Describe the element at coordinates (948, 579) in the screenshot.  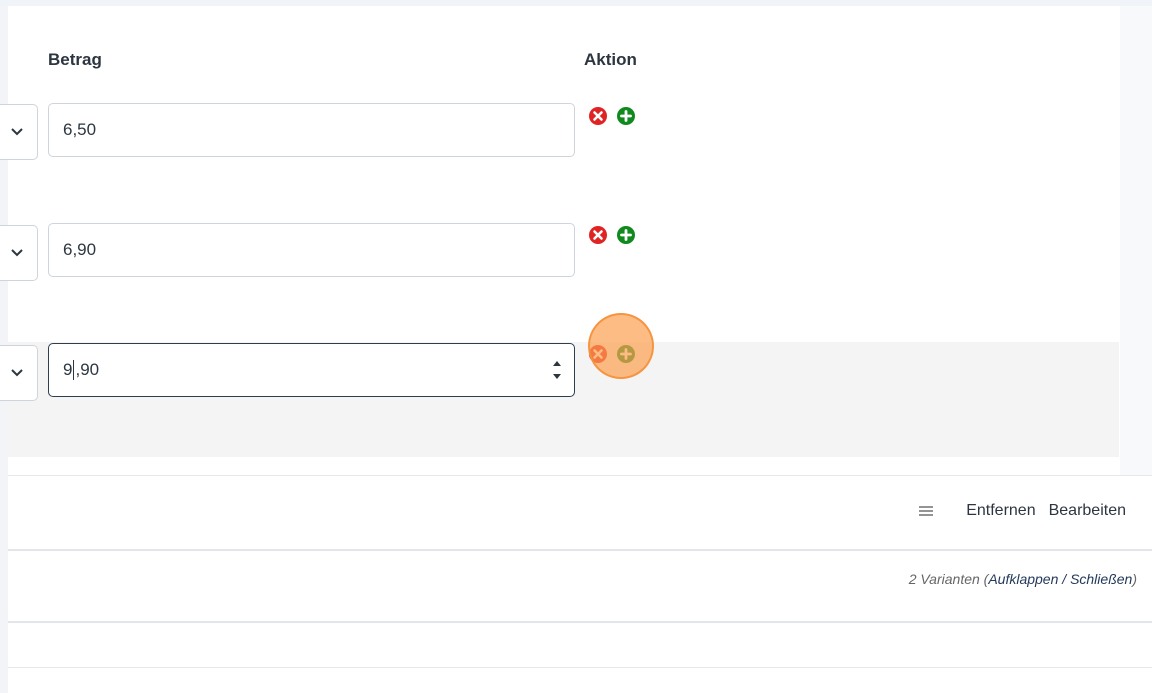
I see `variants-count: 2 Varianten (` at that location.